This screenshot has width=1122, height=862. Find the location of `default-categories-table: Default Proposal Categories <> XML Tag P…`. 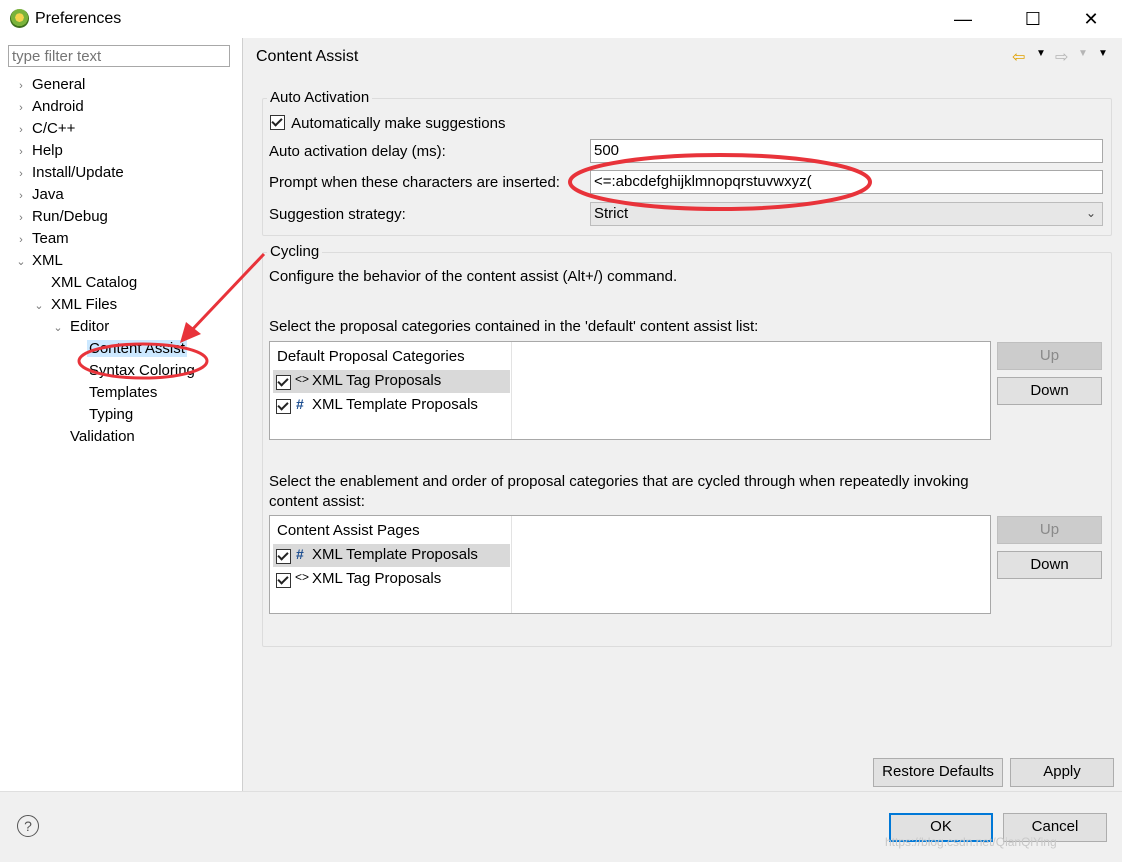

default-categories-table: Default Proposal Categories <> XML Tag P… is located at coordinates (630, 390).